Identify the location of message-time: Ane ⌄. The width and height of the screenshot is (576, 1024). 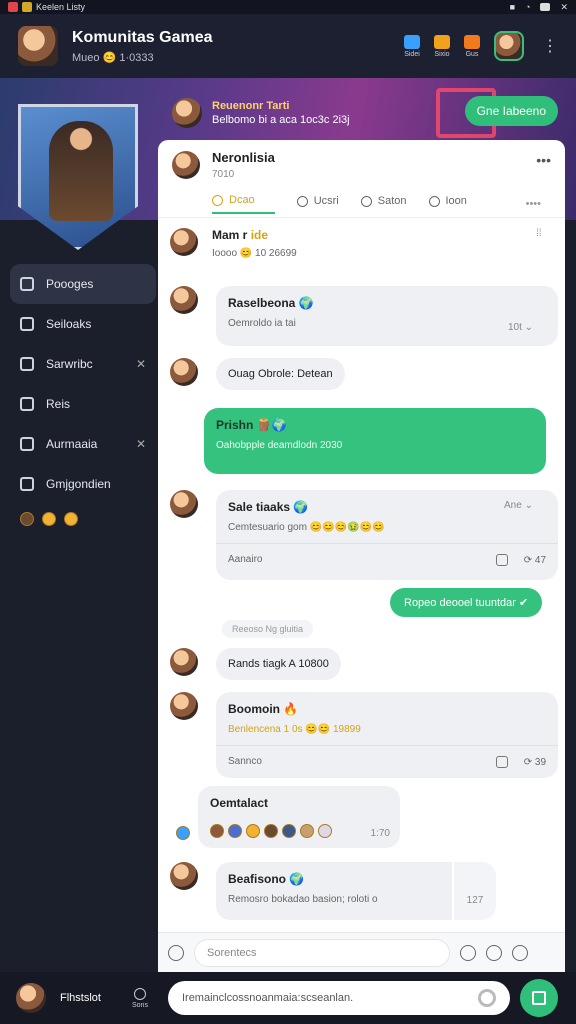
(518, 505).